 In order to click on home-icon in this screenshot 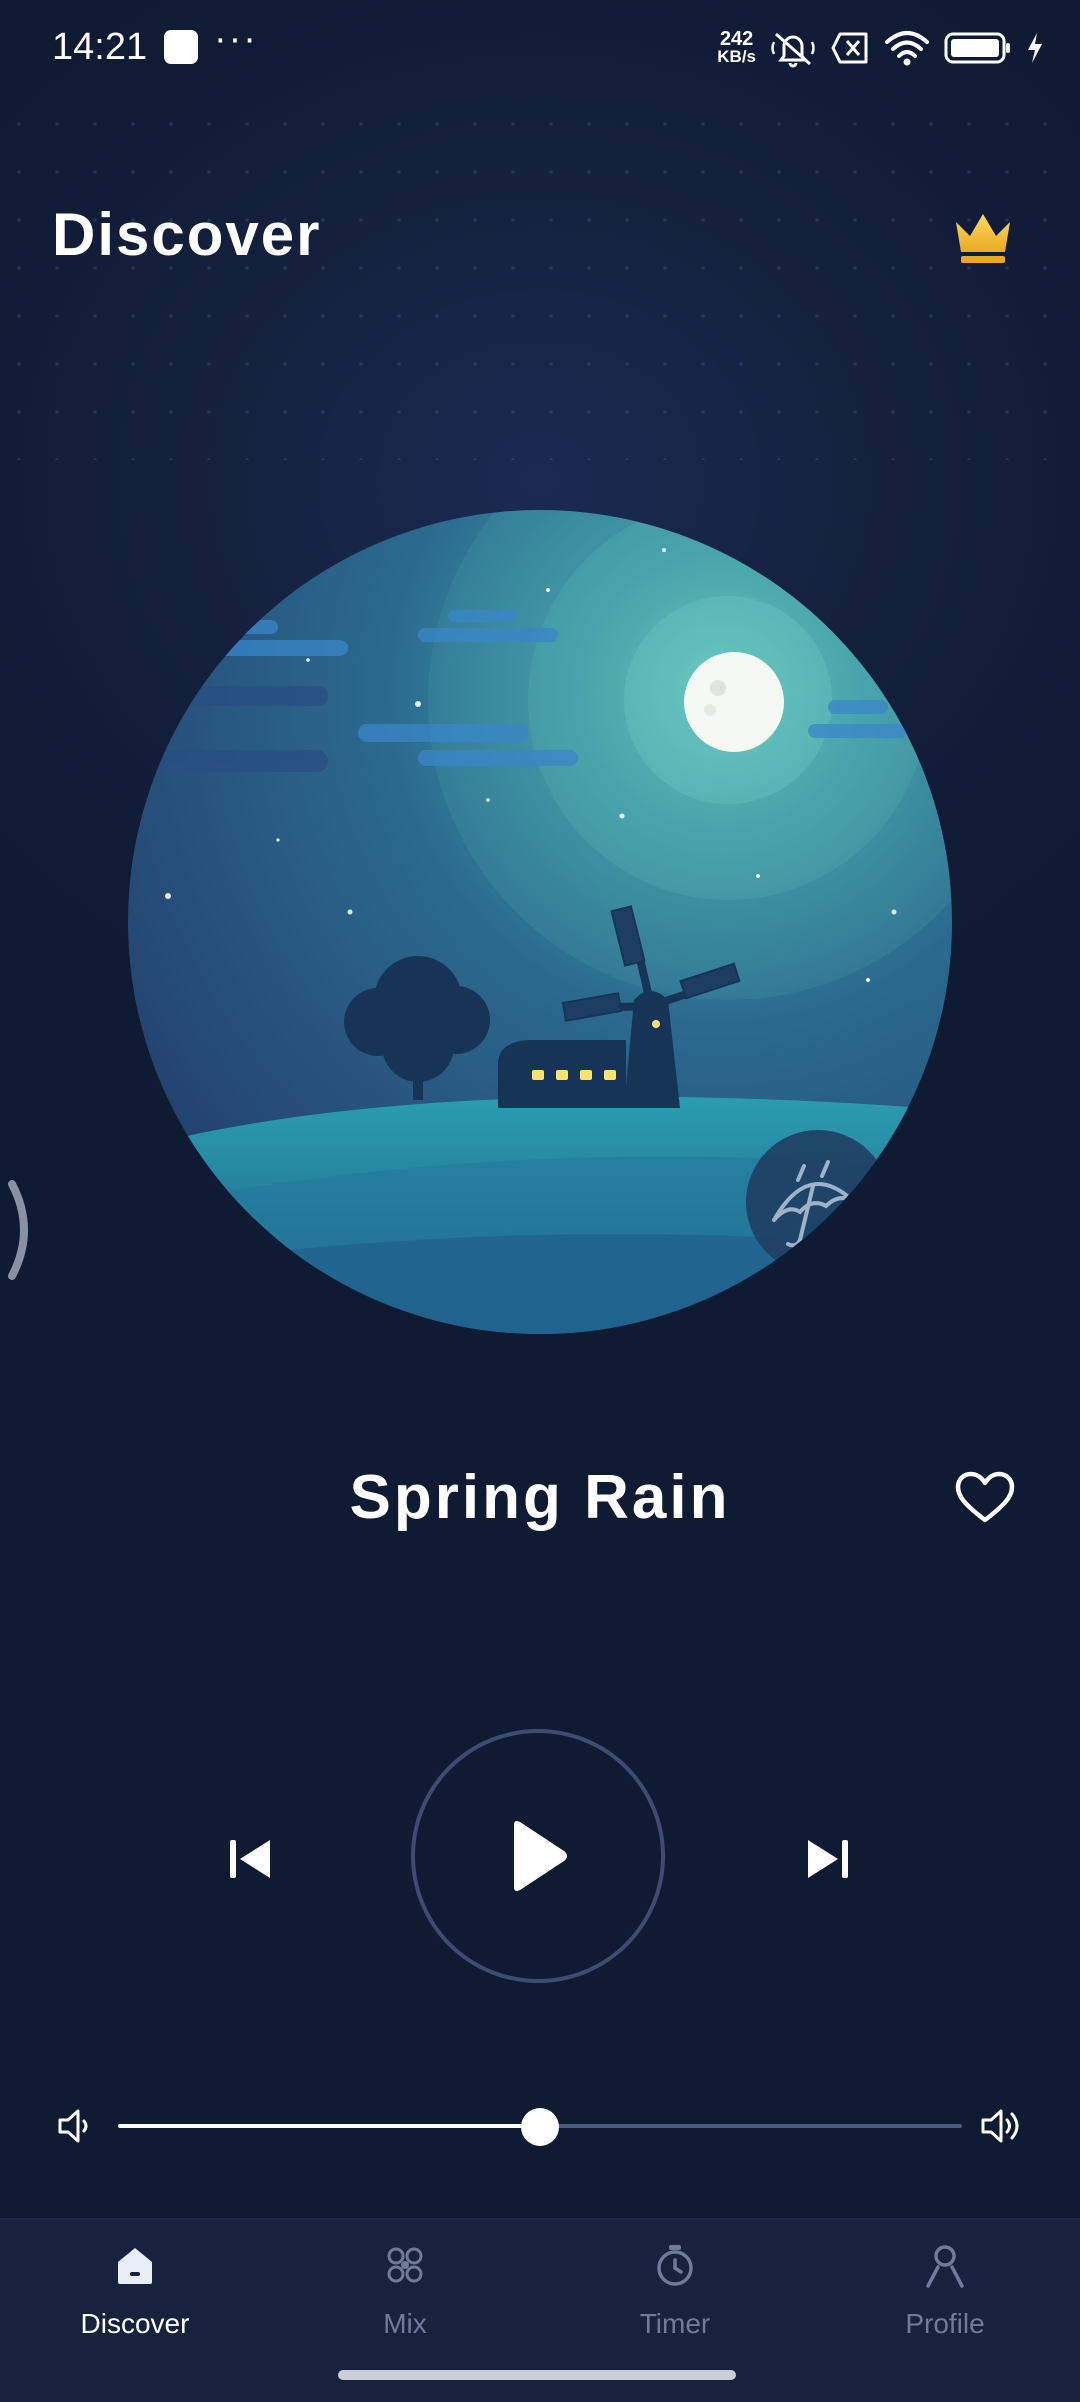, I will do `click(135, 2266)`.